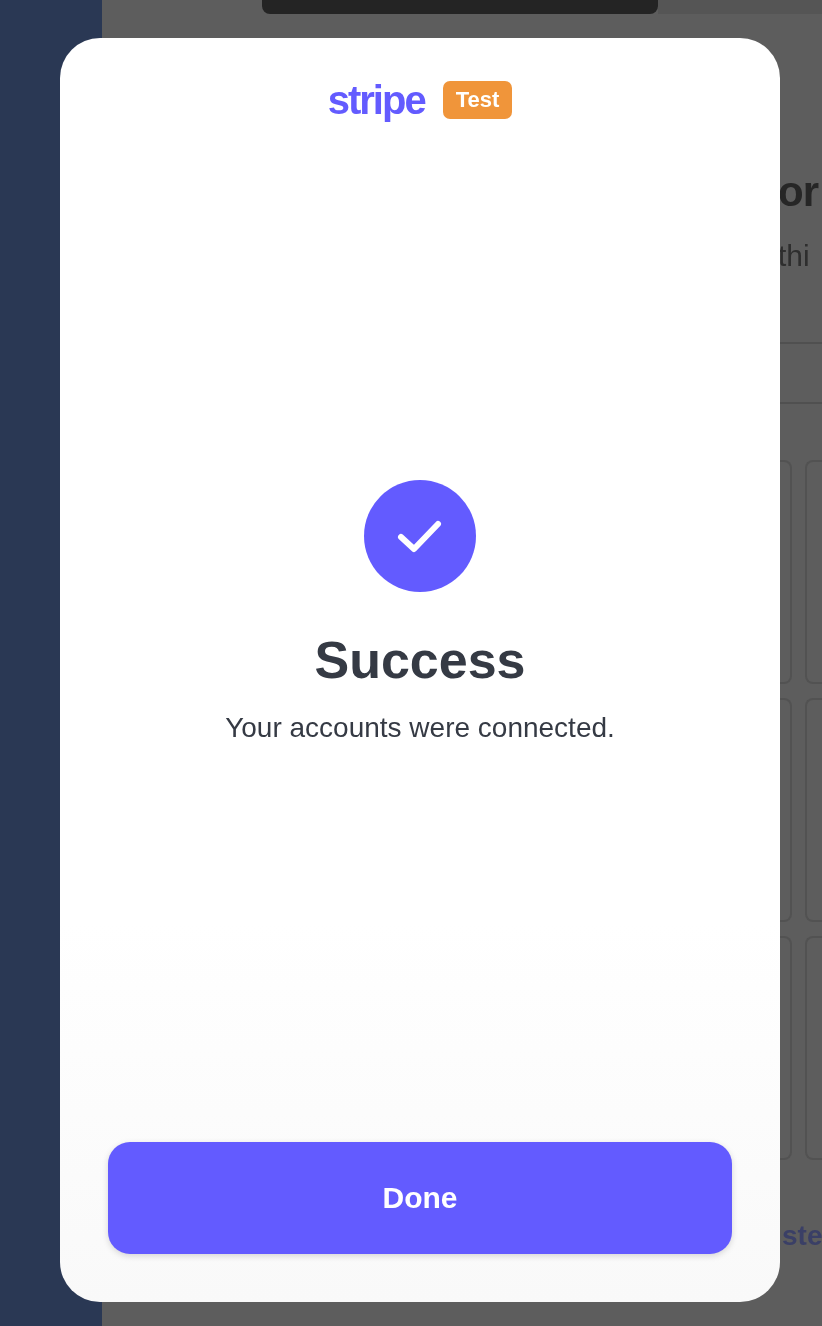 The height and width of the screenshot is (1326, 822). Describe the element at coordinates (420, 660) in the screenshot. I see `success-title: Success` at that location.